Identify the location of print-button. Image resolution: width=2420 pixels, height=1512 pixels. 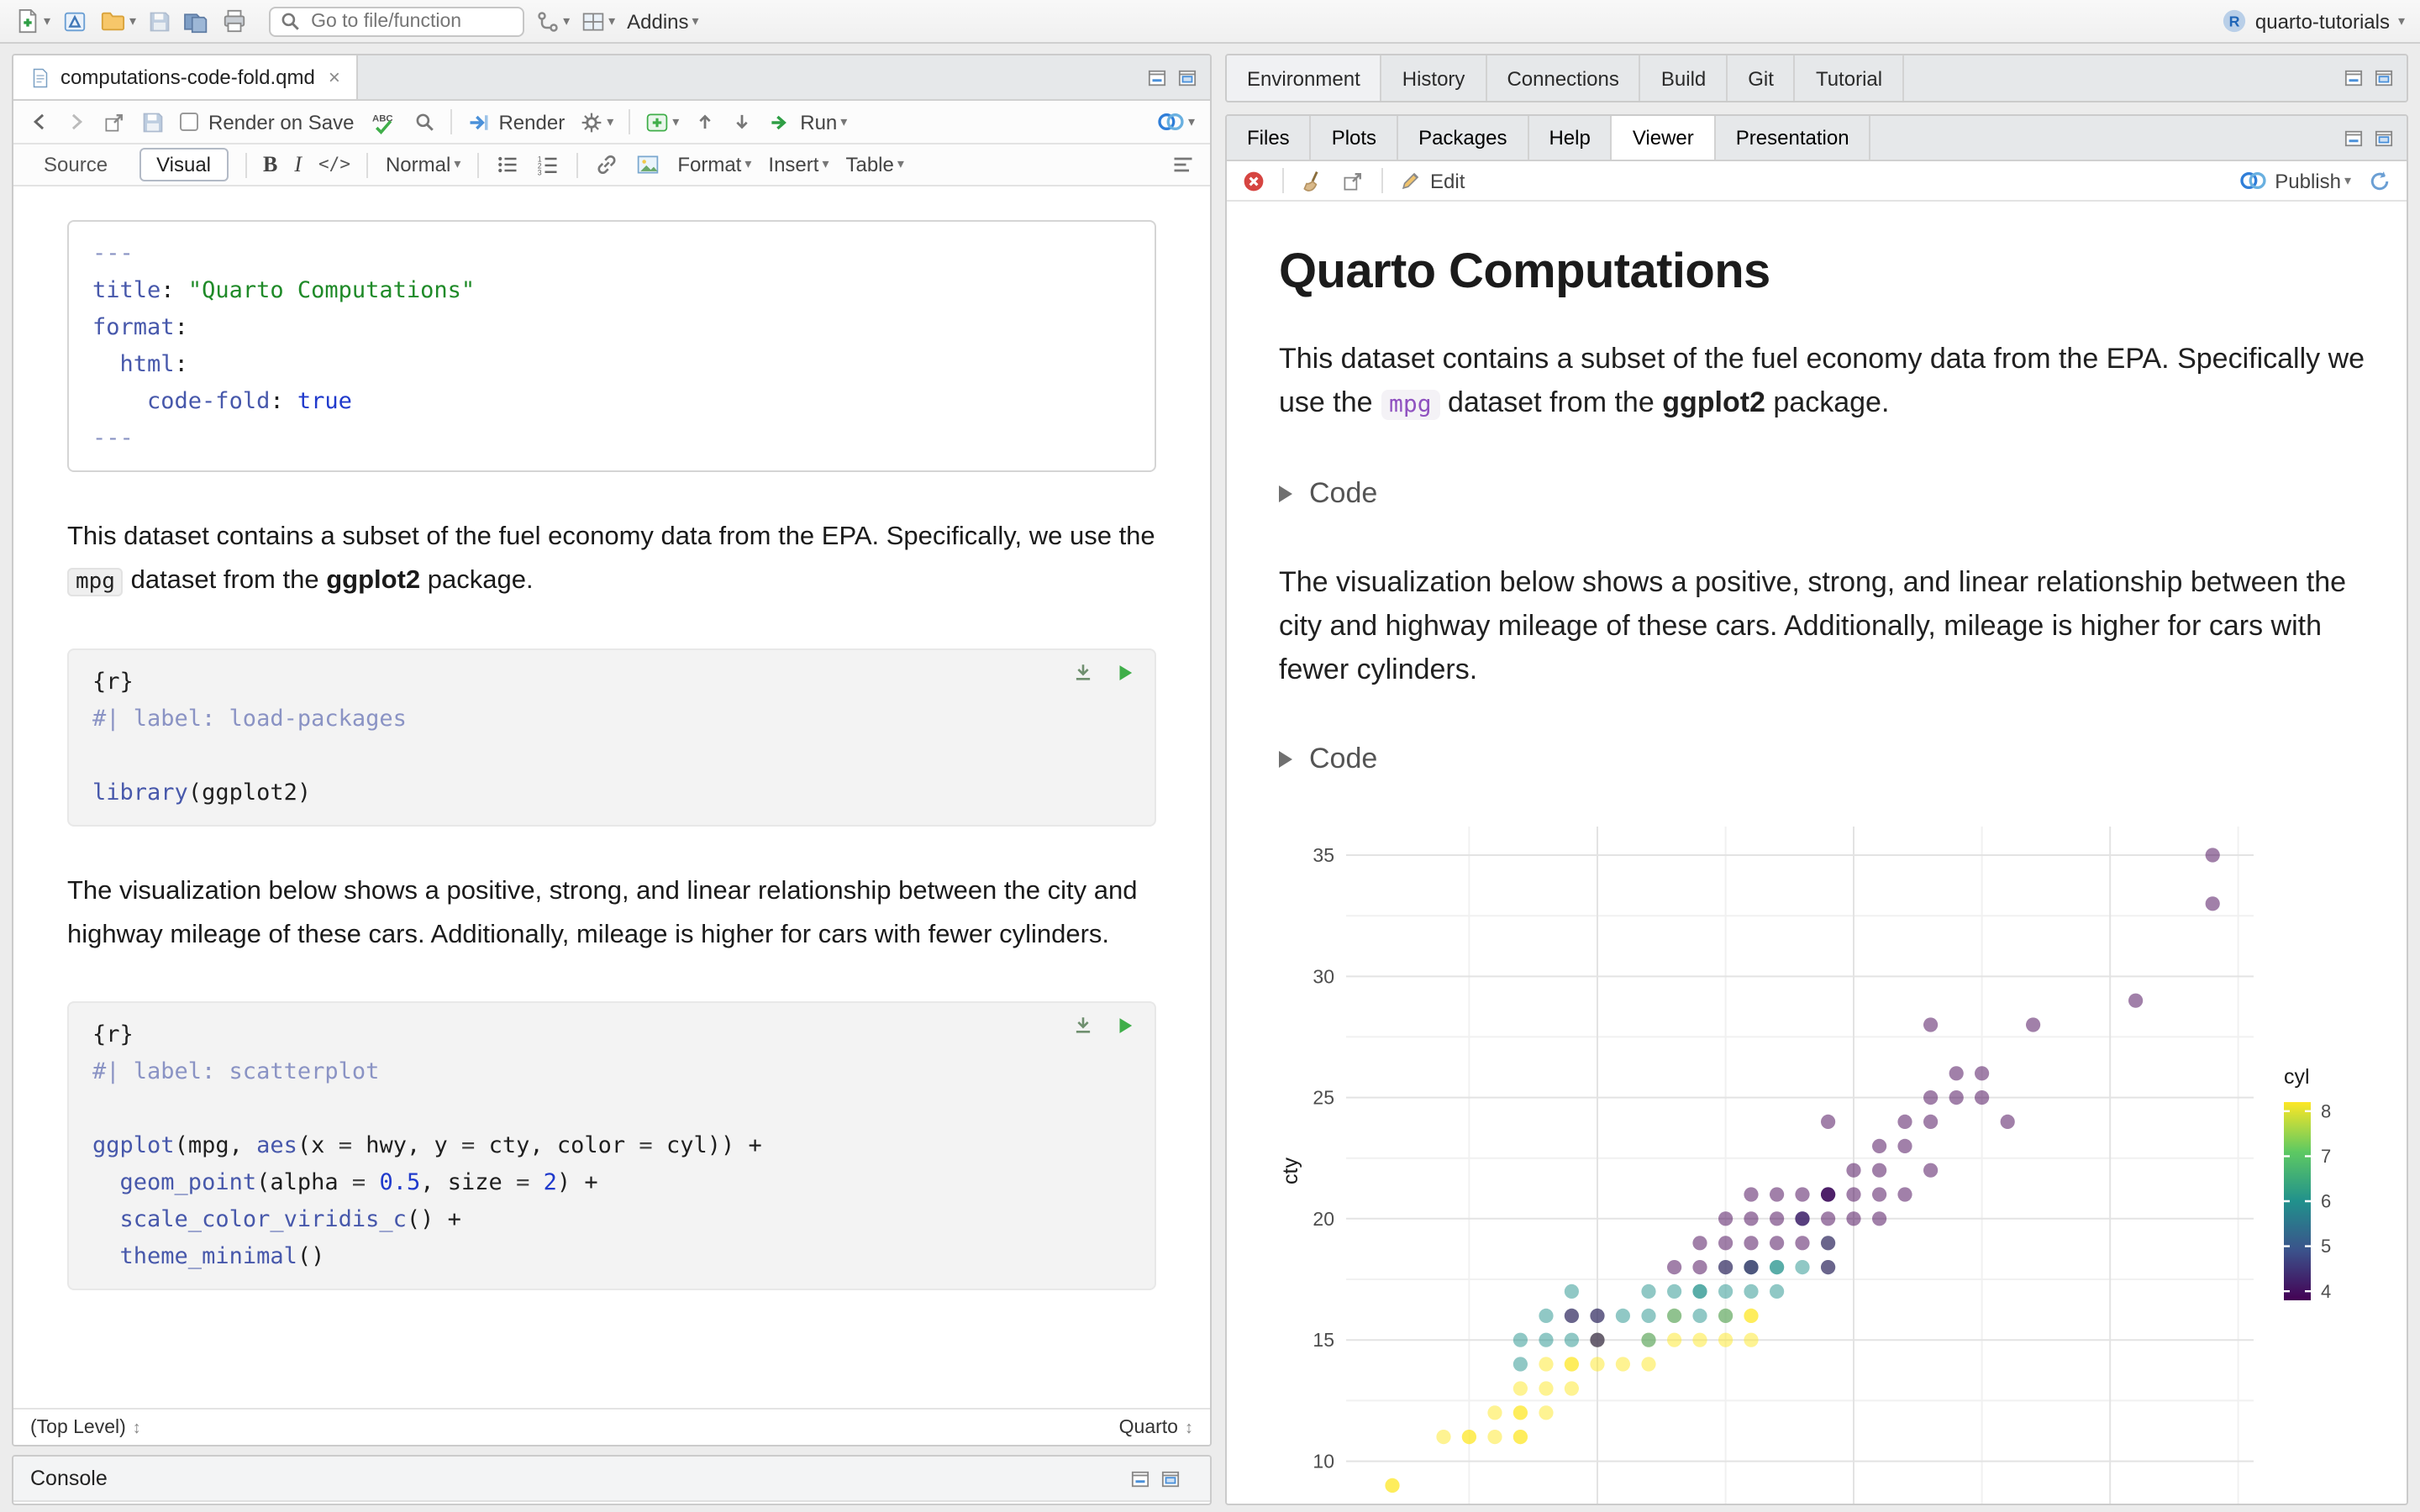
(234, 21).